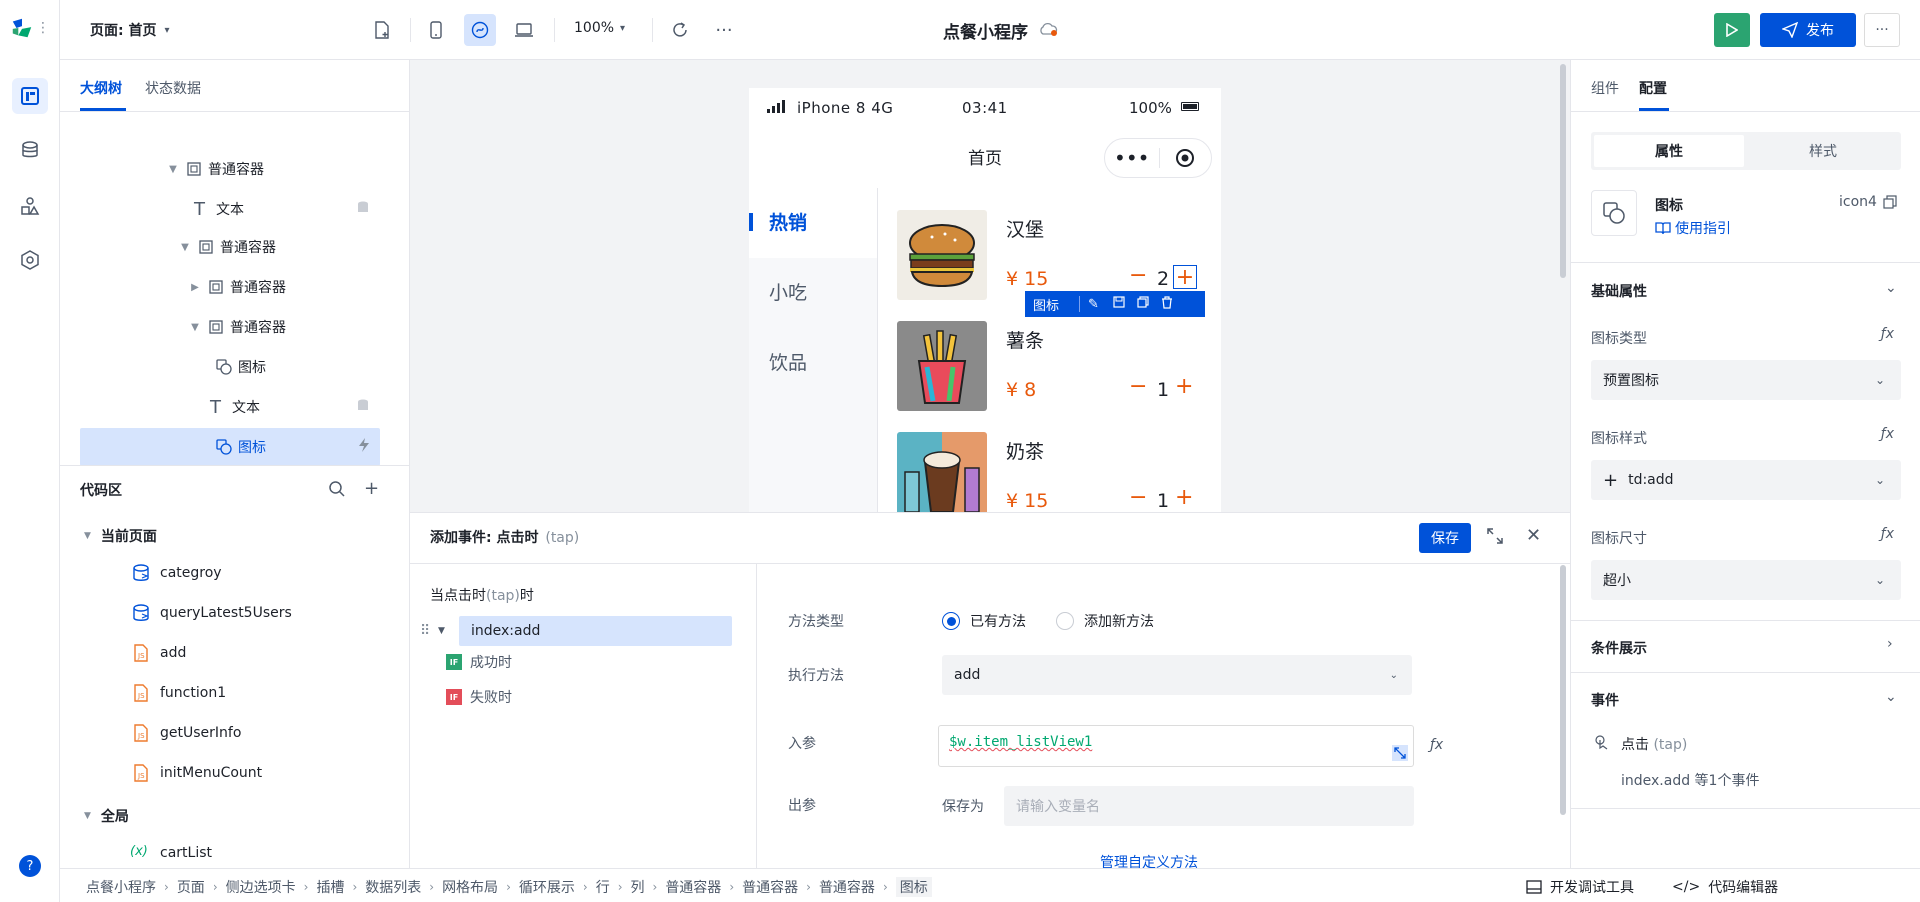 The height and width of the screenshot is (902, 1920). What do you see at coordinates (1119, 304) in the screenshot?
I see `save-icon` at bounding box center [1119, 304].